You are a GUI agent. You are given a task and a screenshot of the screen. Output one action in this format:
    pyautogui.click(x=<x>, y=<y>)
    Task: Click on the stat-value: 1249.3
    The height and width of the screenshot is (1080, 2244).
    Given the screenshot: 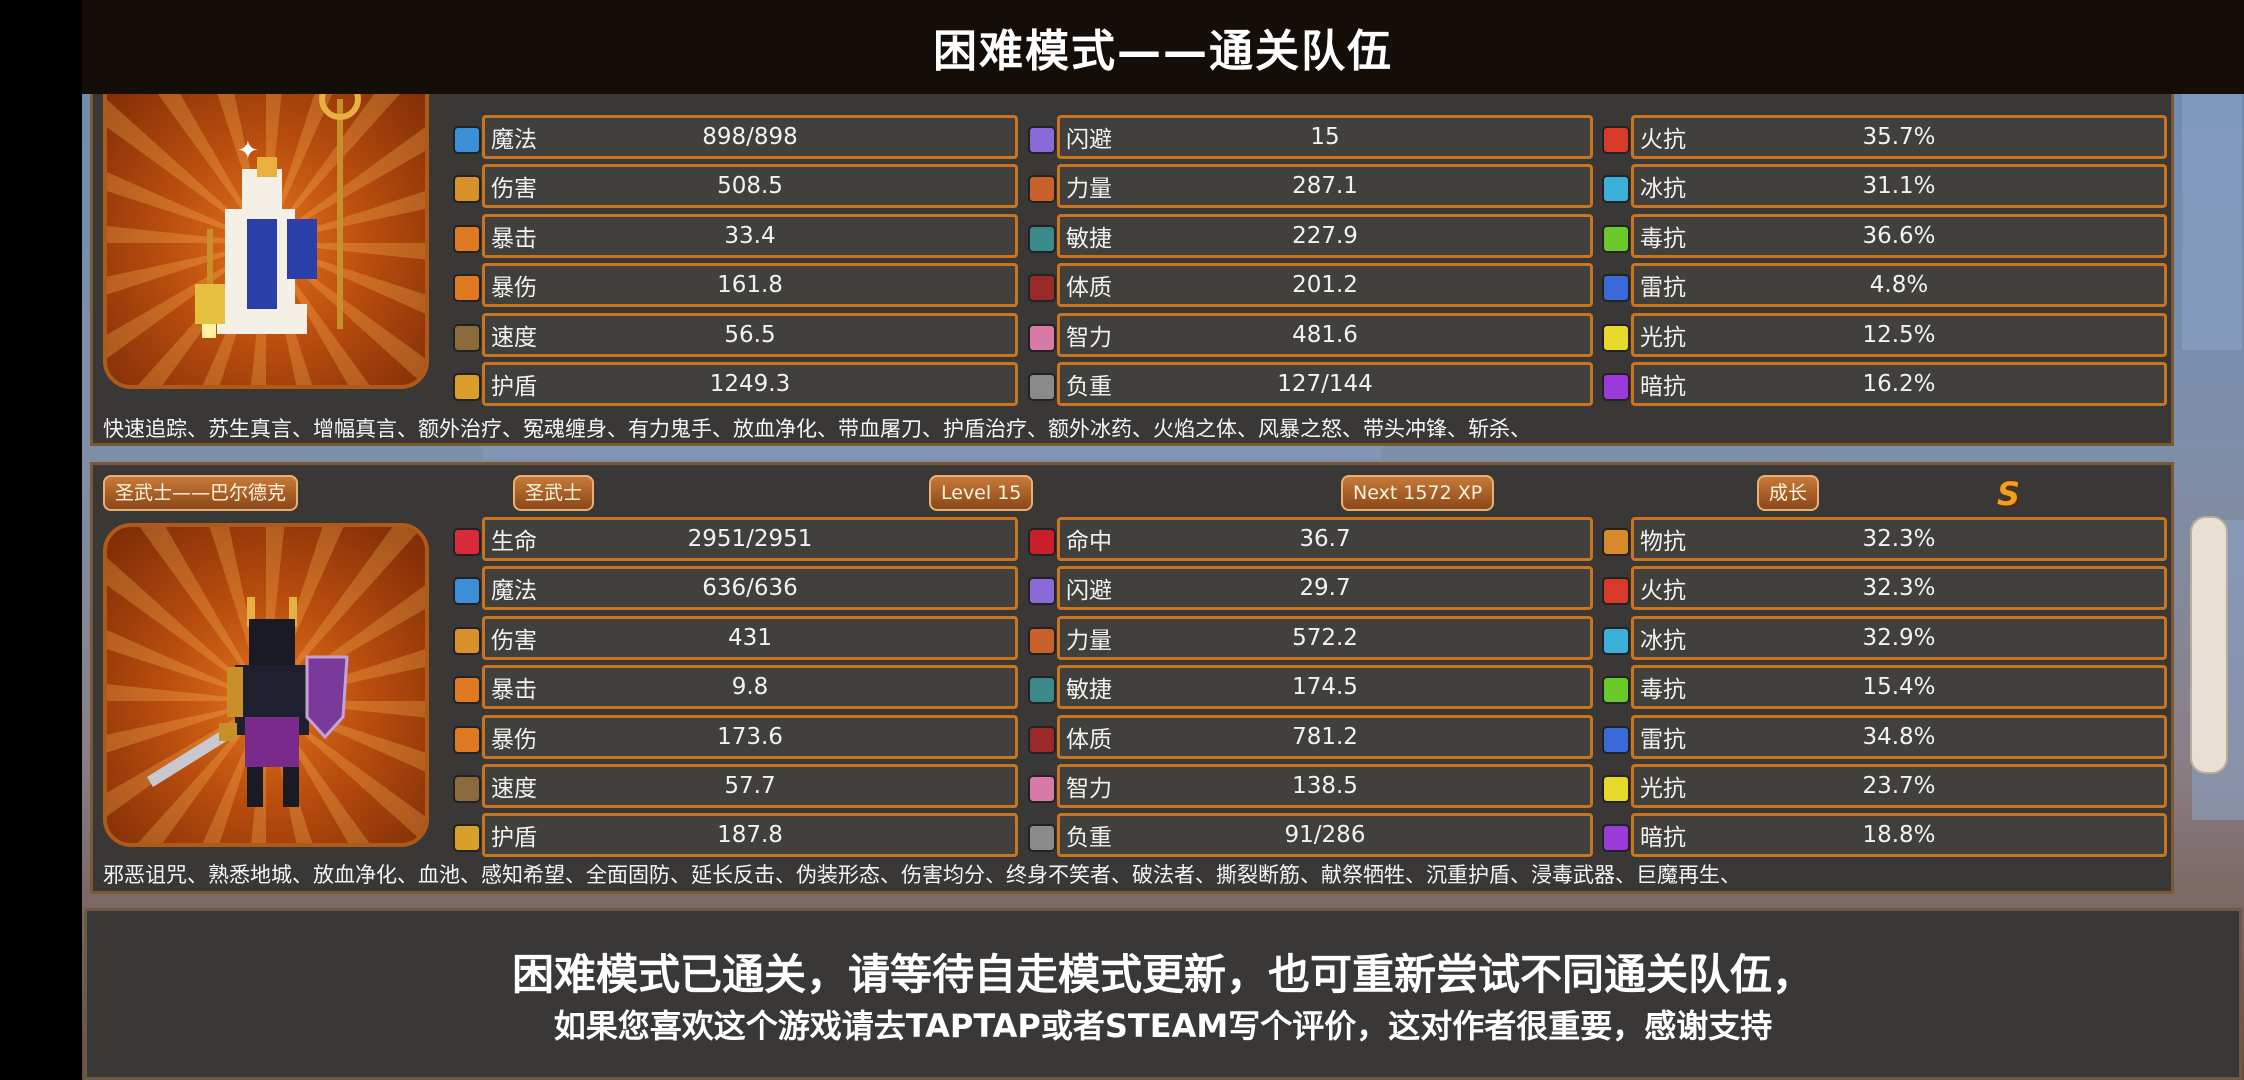 What is the action you would take?
    pyautogui.click(x=750, y=384)
    